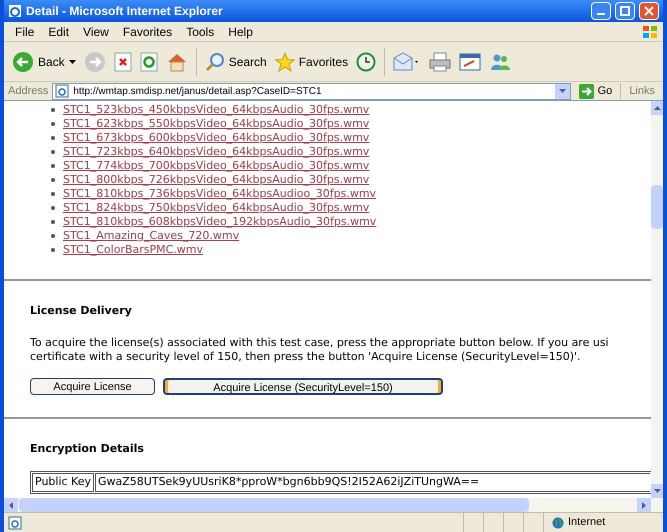  I want to click on close-button, so click(649, 11).